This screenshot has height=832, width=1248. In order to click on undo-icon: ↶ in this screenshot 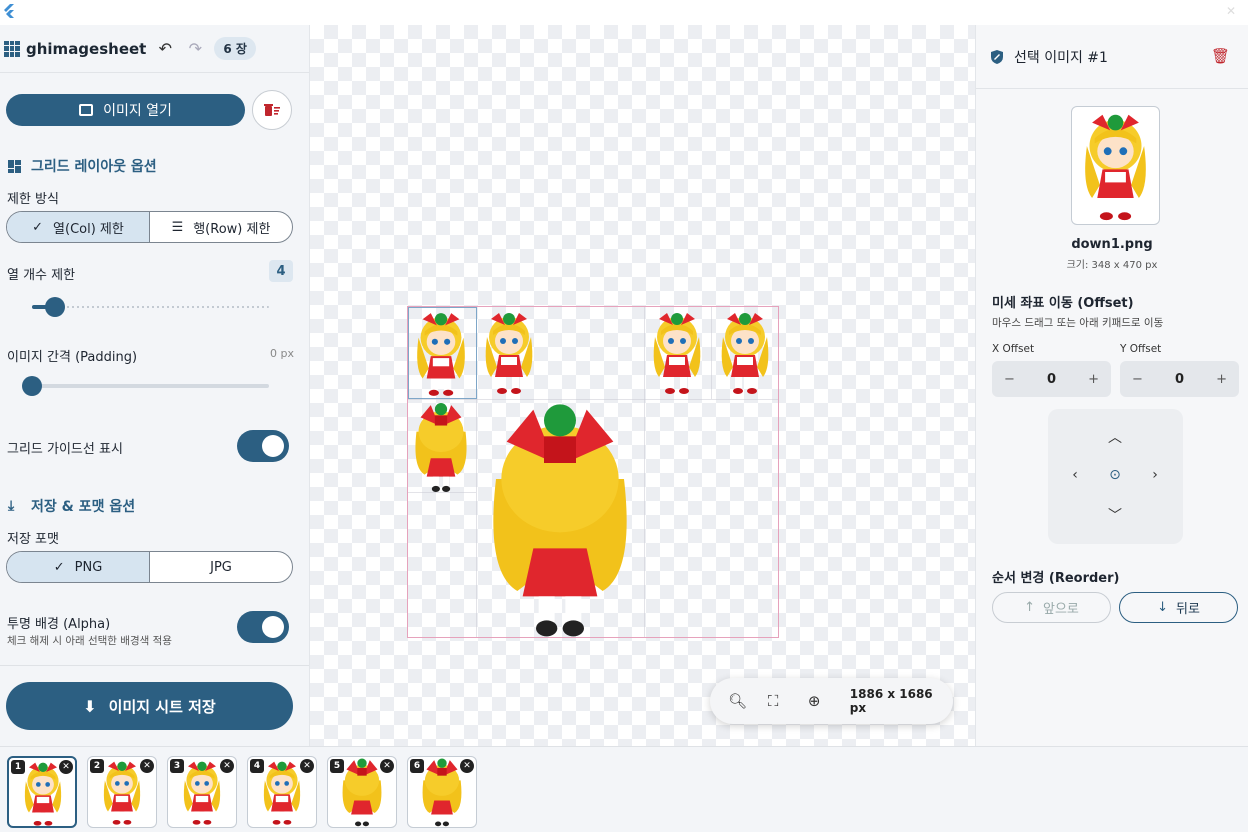, I will do `click(165, 48)`.